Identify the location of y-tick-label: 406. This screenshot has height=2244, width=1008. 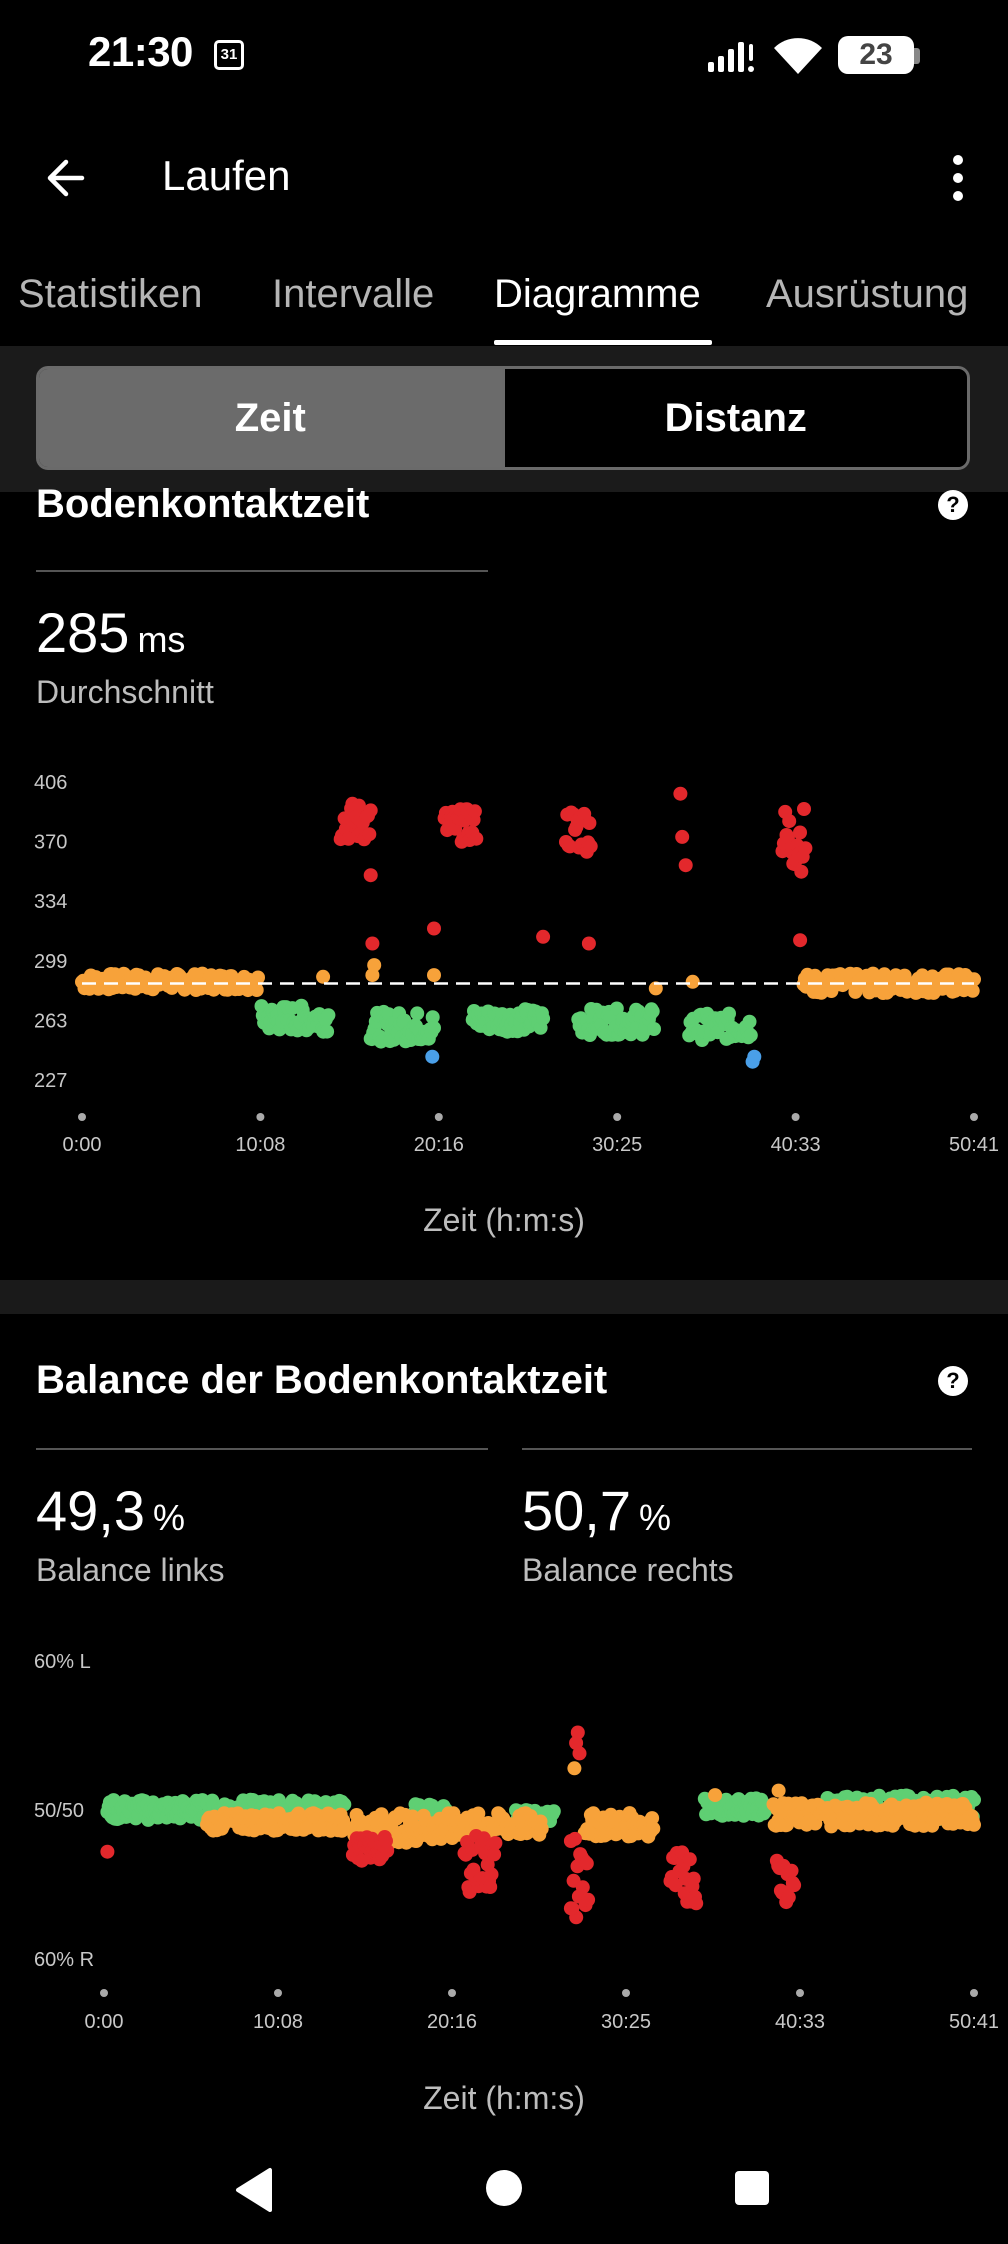
(50, 783).